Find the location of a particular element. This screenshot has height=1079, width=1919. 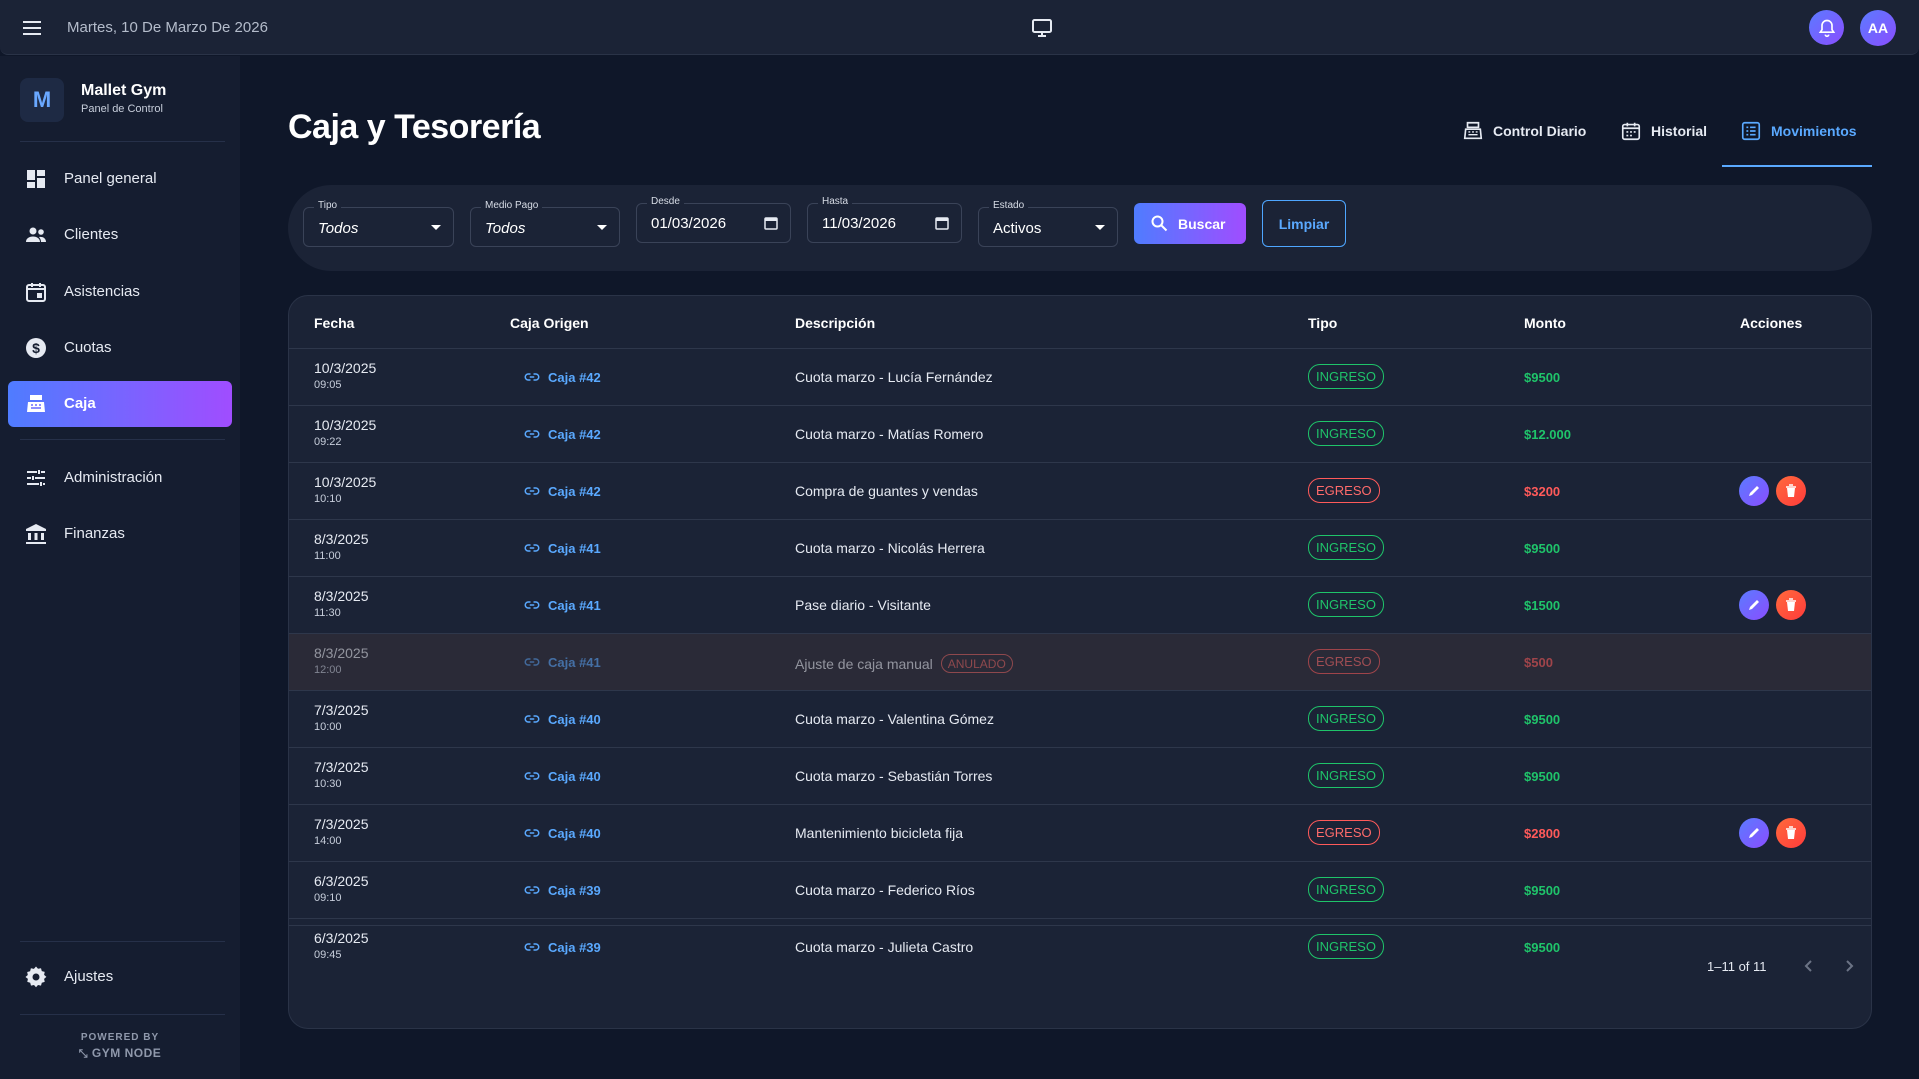

powered-by-brand-name: GYM NODE is located at coordinates (126, 1053).